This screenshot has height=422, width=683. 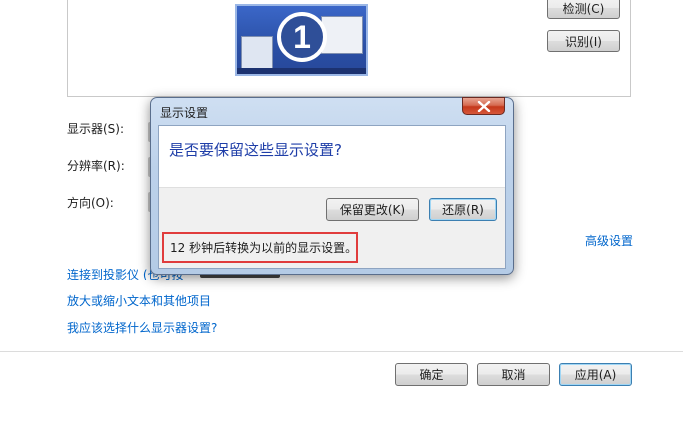 I want to click on close-icon, so click(x=483, y=106).